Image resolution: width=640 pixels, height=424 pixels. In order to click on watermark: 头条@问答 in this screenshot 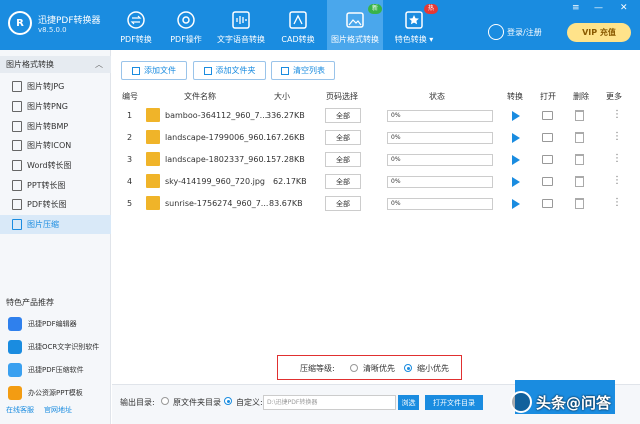, I will do `click(573, 402)`.